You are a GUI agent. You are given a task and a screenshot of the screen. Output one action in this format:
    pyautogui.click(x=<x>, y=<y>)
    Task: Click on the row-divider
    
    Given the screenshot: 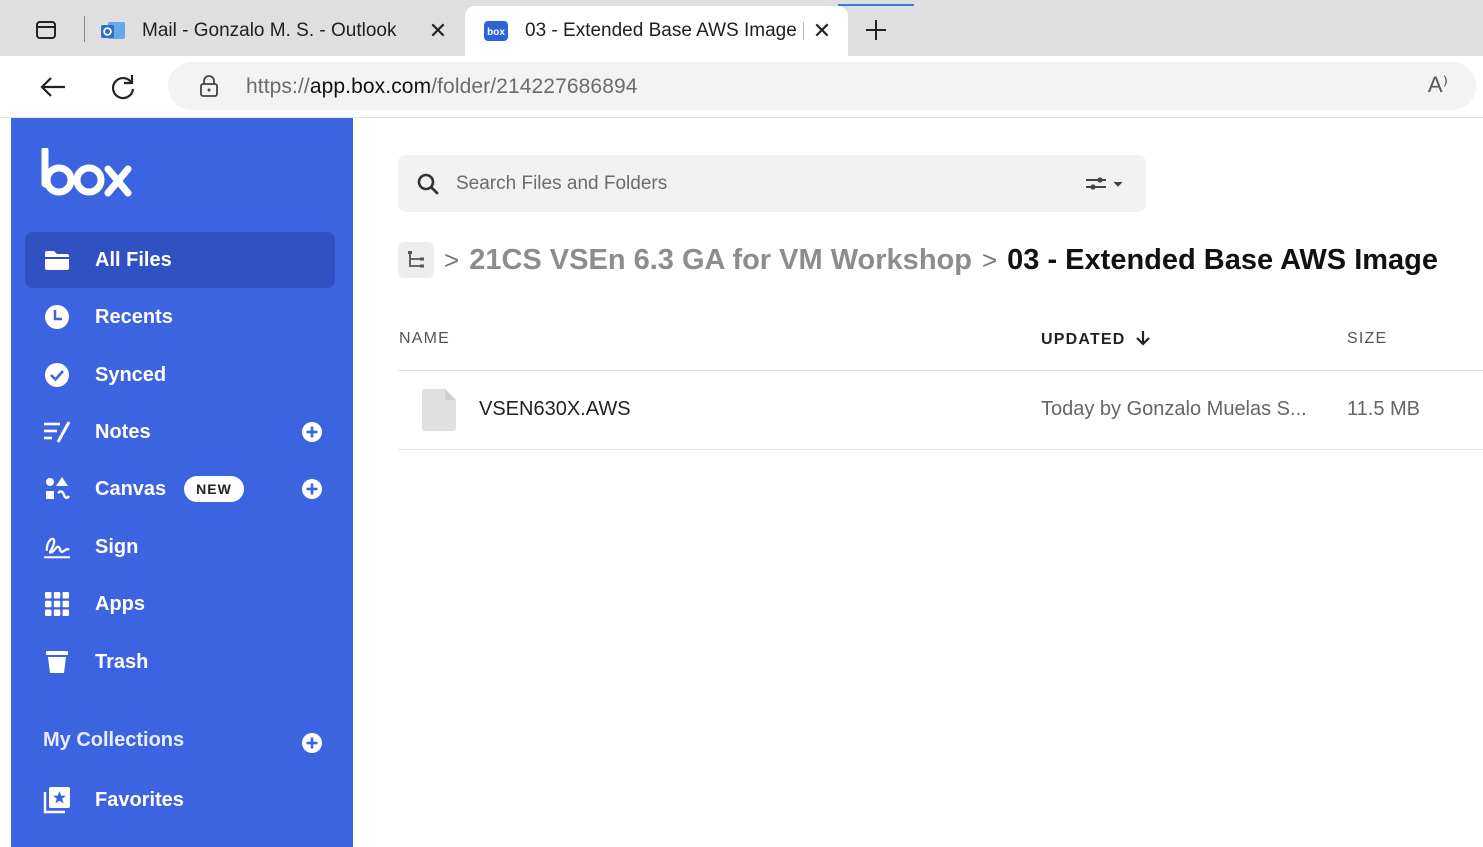 What is the action you would take?
    pyautogui.click(x=940, y=449)
    